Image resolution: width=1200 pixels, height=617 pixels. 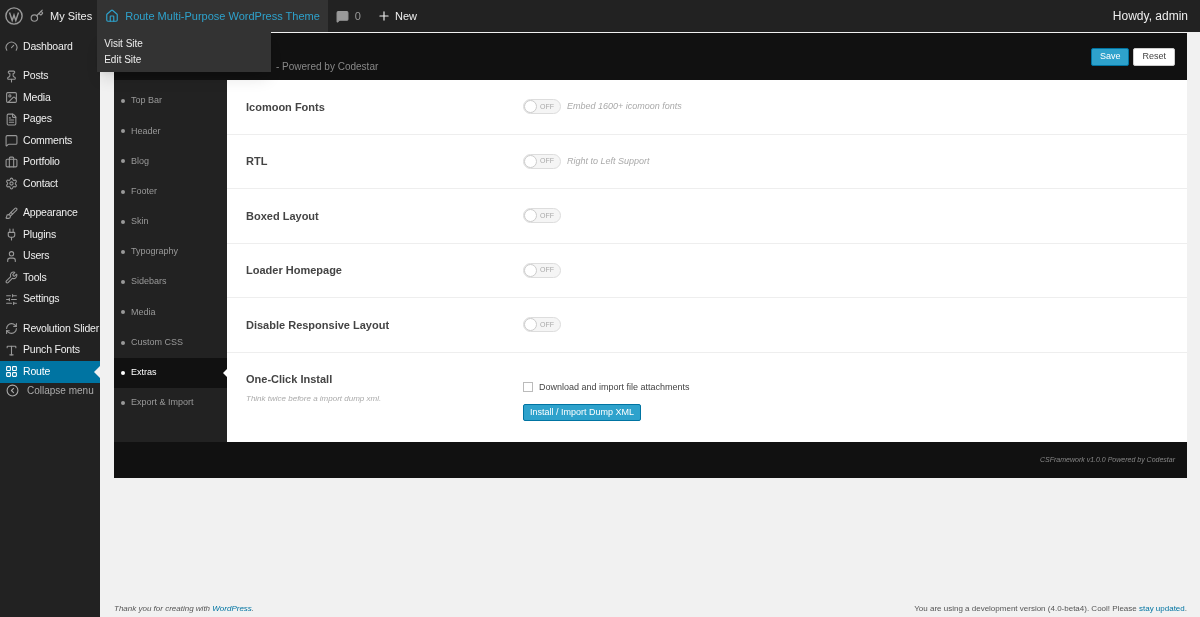 What do you see at coordinates (37, 16) in the screenshot?
I see `key-icon` at bounding box center [37, 16].